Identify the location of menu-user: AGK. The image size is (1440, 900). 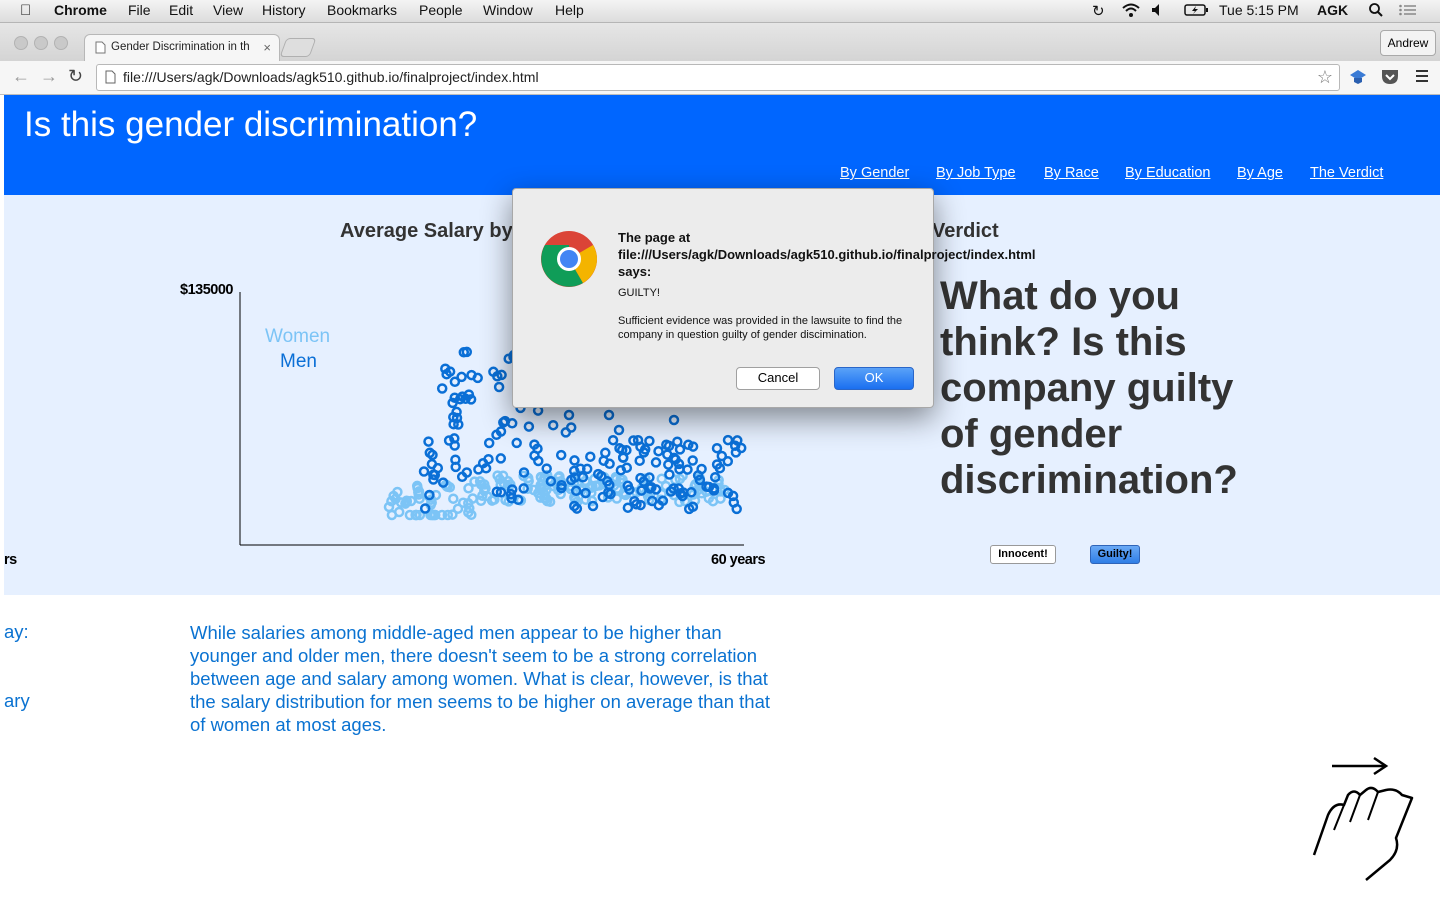
(1332, 10).